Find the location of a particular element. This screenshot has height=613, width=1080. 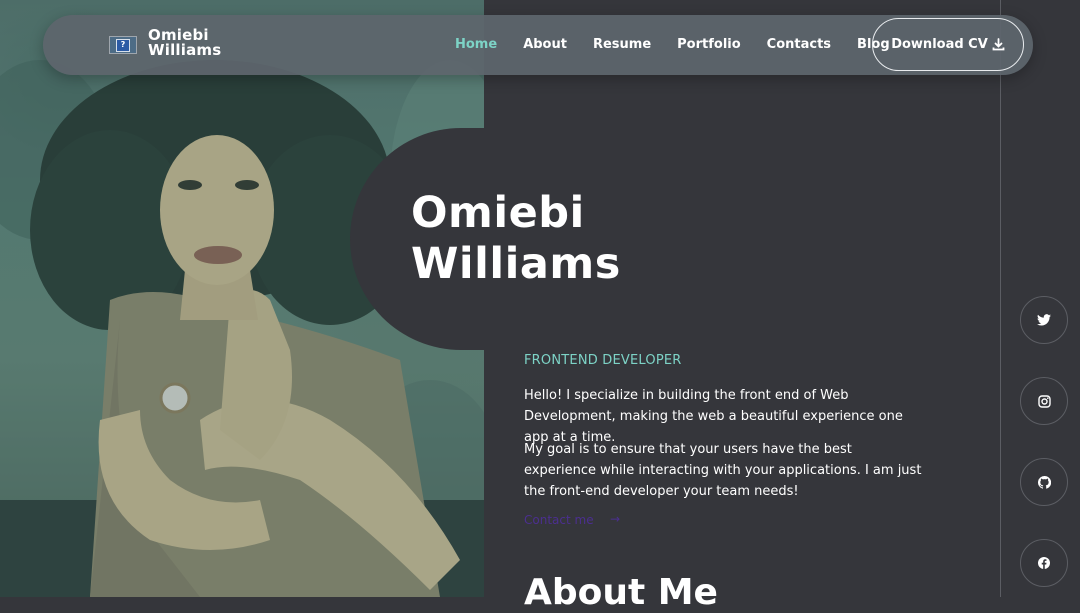

brand-name: Omiebi Williams is located at coordinates (184, 43).